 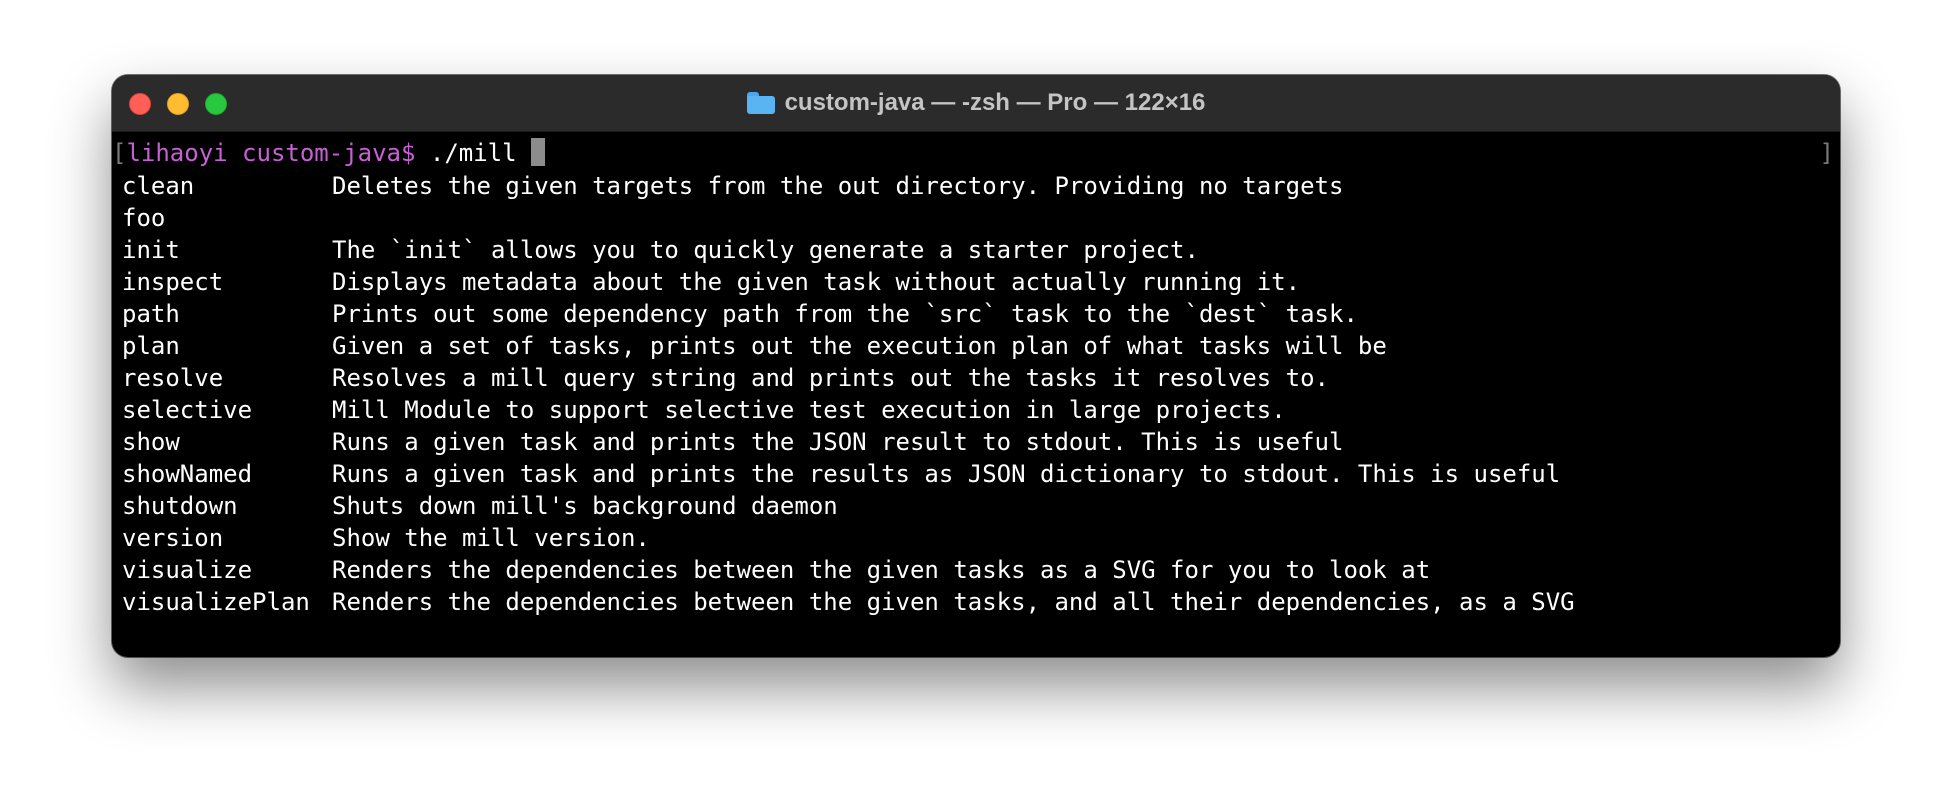 I want to click on completion-command: foo, so click(x=144, y=218).